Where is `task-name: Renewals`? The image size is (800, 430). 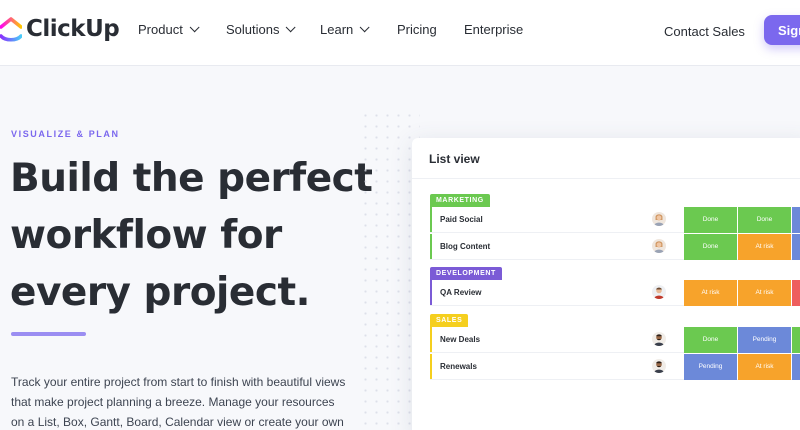
task-name: Renewals is located at coordinates (458, 366).